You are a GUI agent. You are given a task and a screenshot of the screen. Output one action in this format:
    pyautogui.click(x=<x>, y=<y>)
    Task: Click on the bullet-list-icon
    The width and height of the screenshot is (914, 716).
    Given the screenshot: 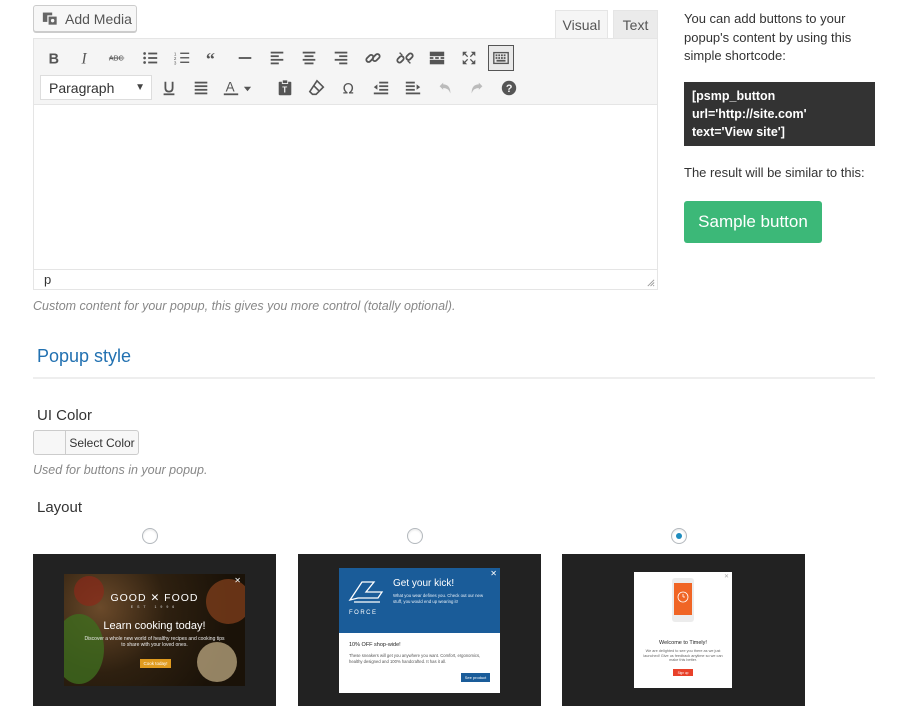 What is the action you would take?
    pyautogui.click(x=150, y=58)
    